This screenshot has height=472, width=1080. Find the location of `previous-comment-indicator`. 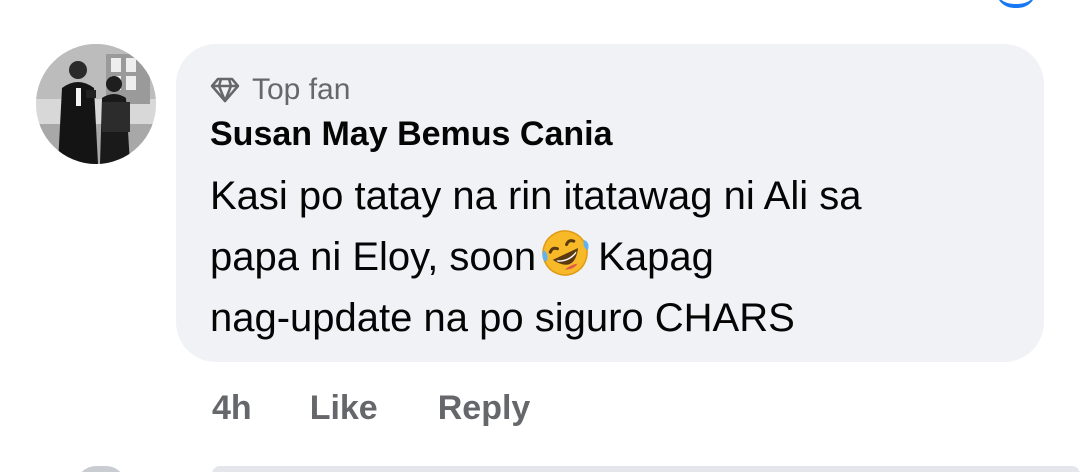

previous-comment-indicator is located at coordinates (1016, 4).